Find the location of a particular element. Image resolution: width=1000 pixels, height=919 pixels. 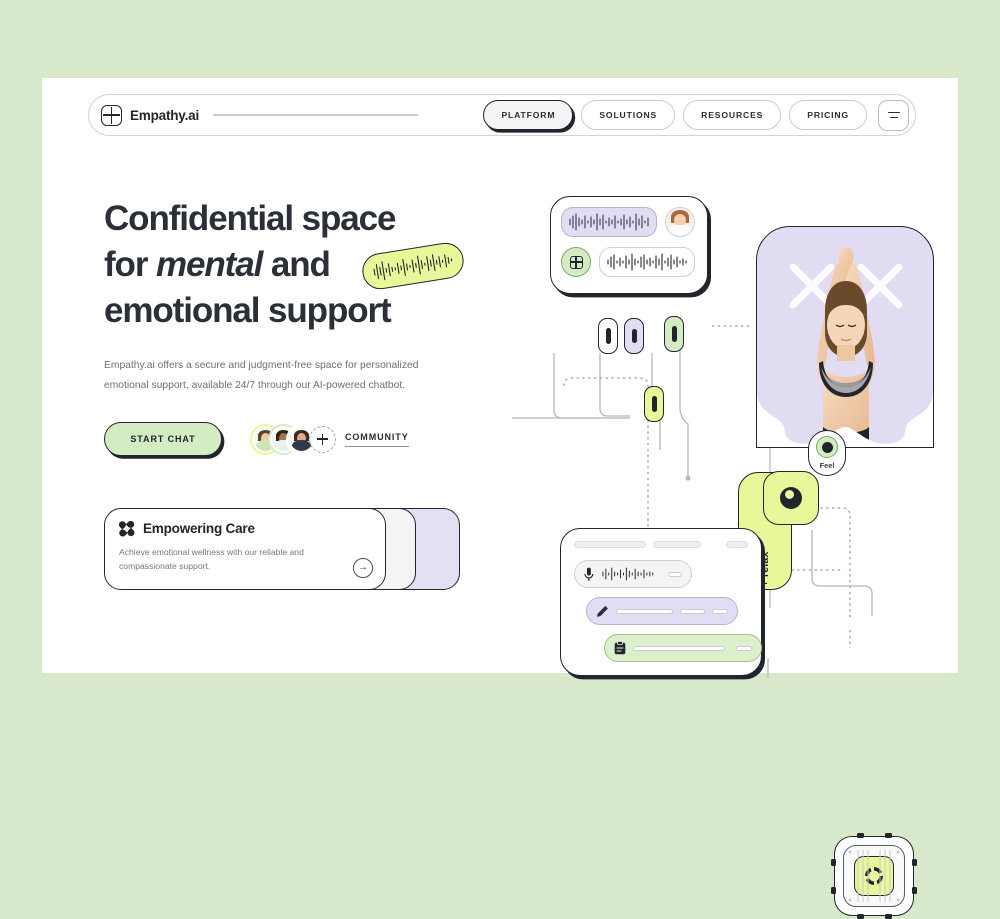

eye-icon is located at coordinates (791, 498).